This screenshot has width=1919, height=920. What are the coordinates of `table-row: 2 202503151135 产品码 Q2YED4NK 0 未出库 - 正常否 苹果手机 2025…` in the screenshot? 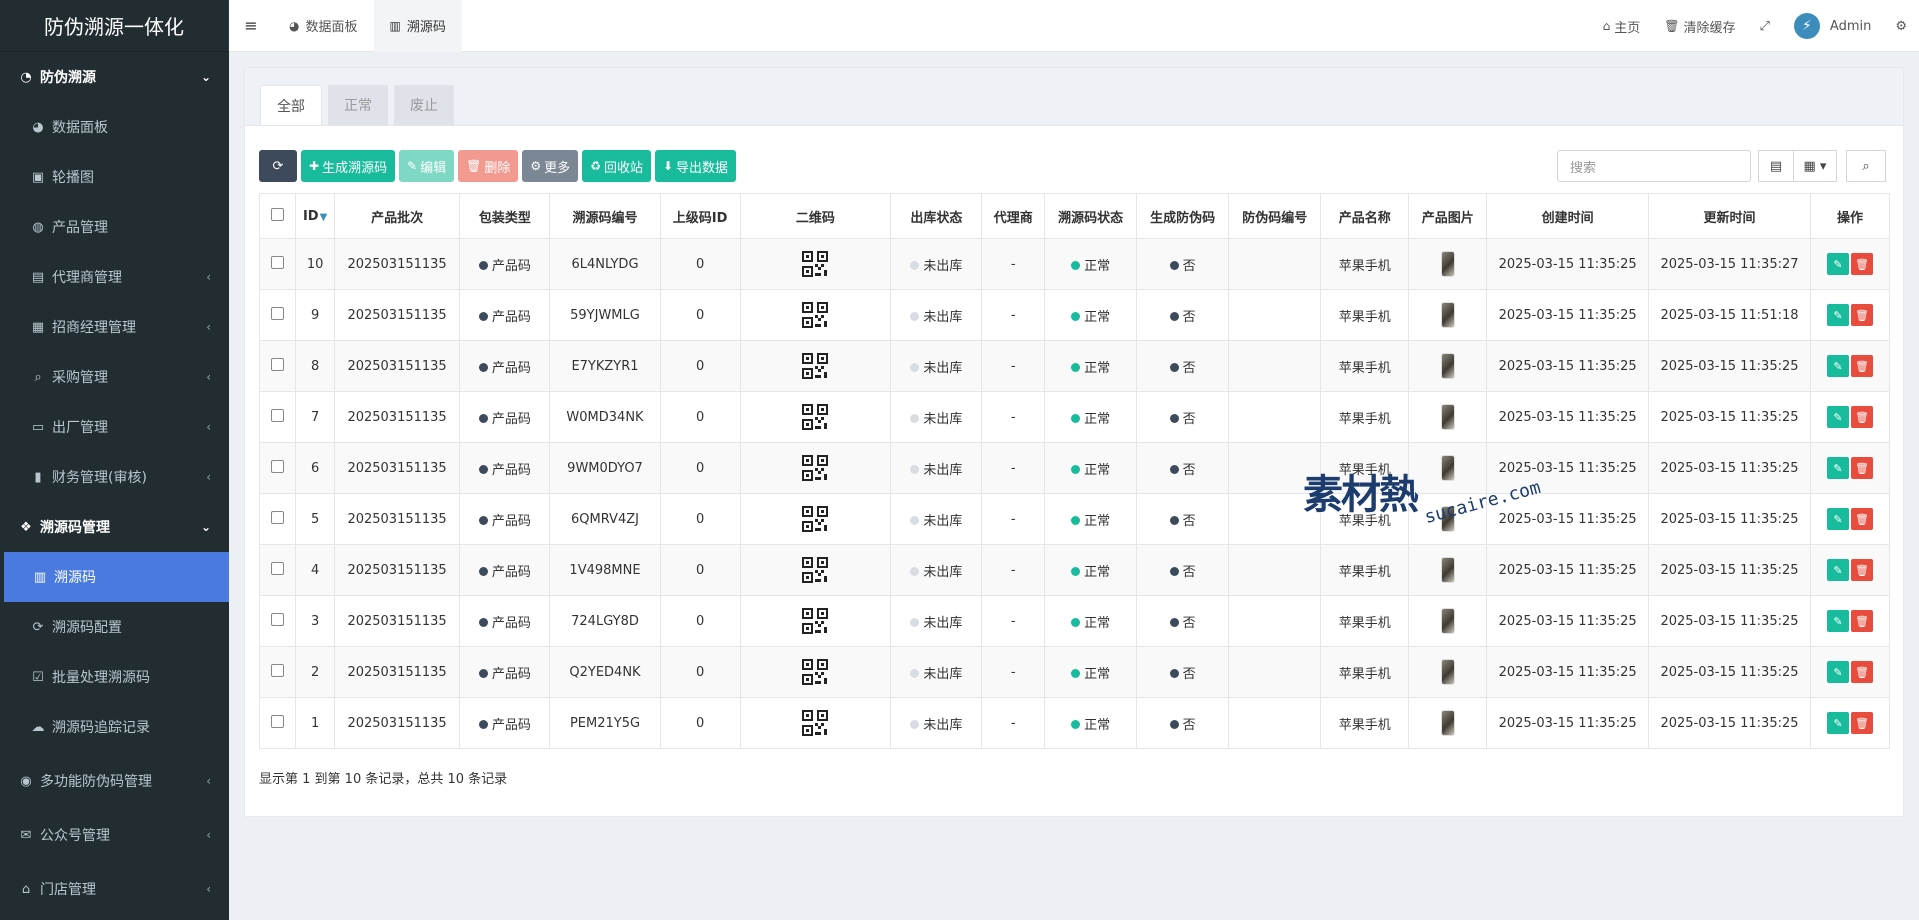 It's located at (1074, 672).